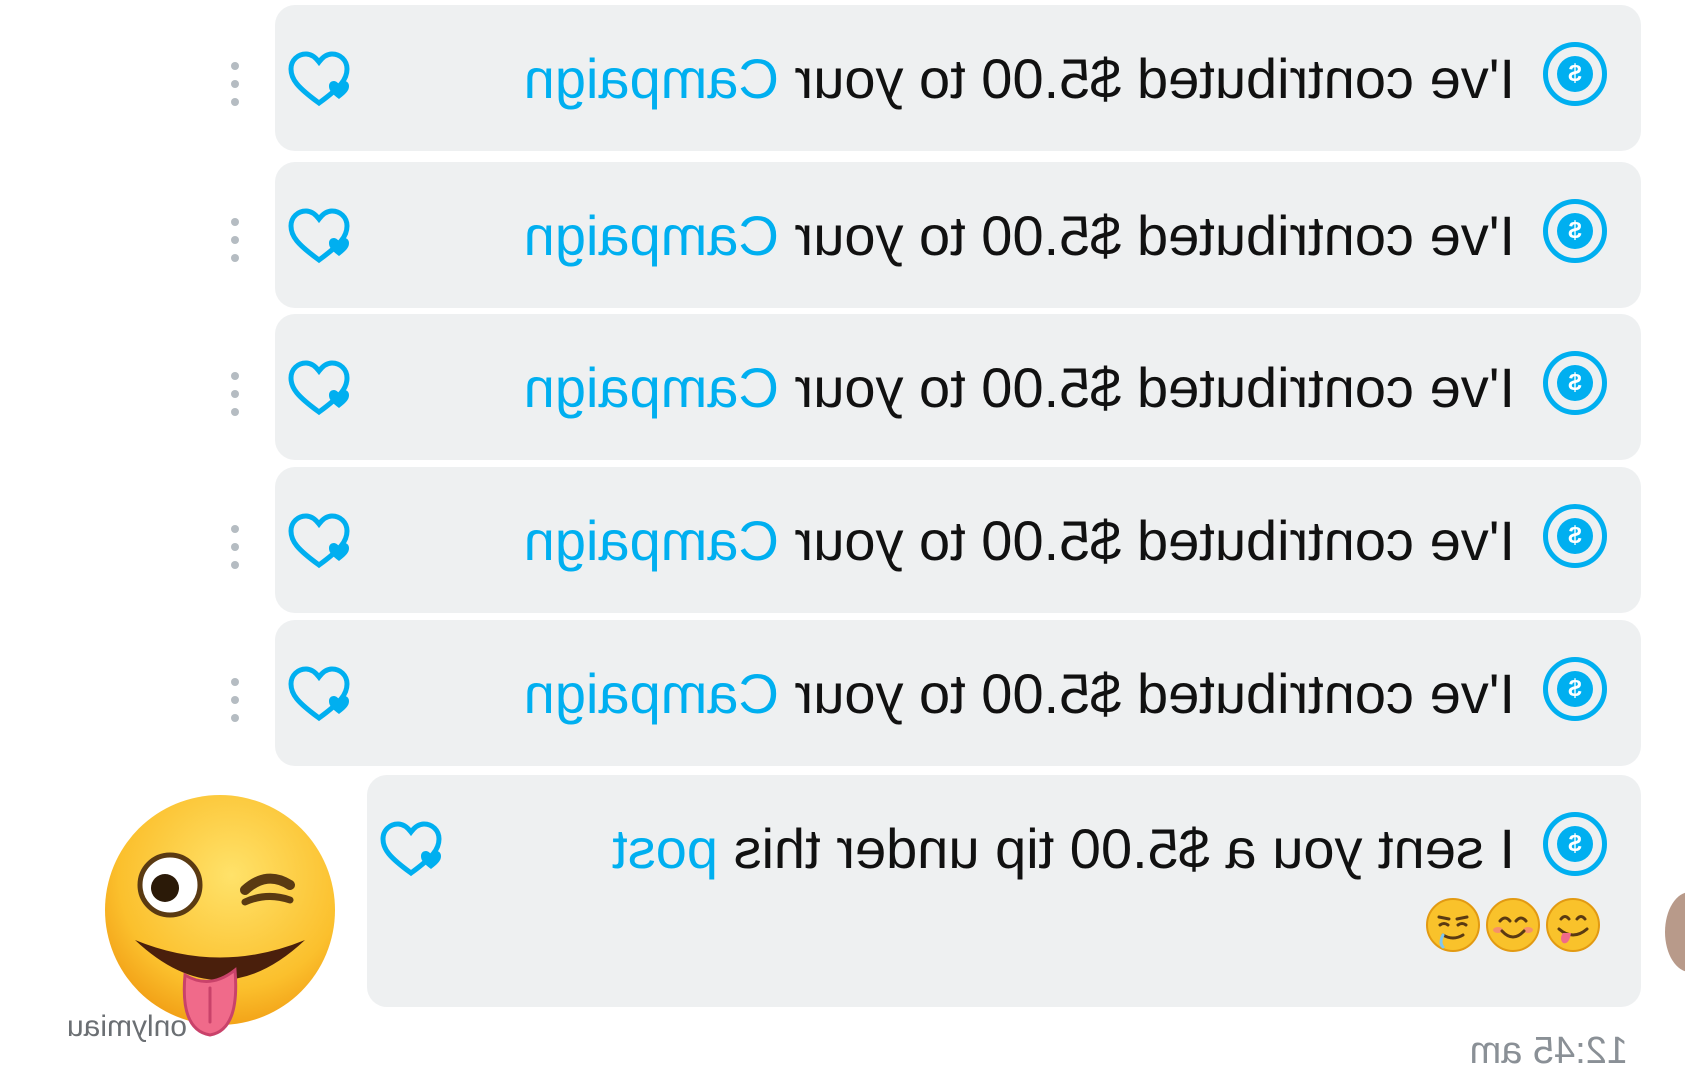 Image resolution: width=1685 pixels, height=1079 pixels. What do you see at coordinates (1453, 925) in the screenshot?
I see `relieved-face-emoji` at bounding box center [1453, 925].